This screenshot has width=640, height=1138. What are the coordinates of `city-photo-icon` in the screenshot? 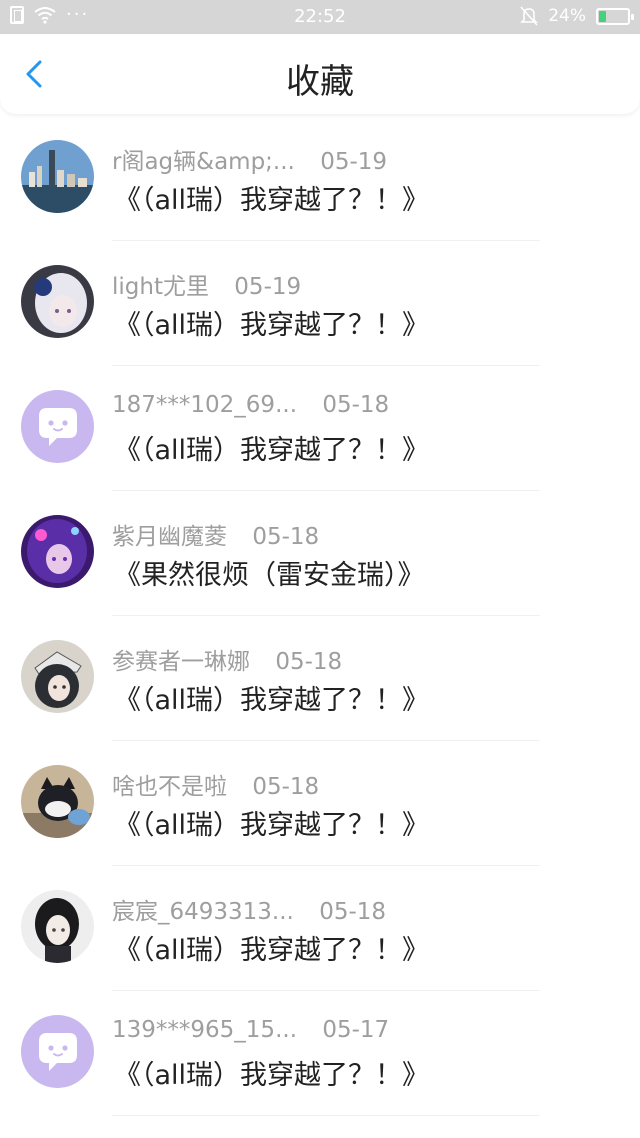 It's located at (57, 176).